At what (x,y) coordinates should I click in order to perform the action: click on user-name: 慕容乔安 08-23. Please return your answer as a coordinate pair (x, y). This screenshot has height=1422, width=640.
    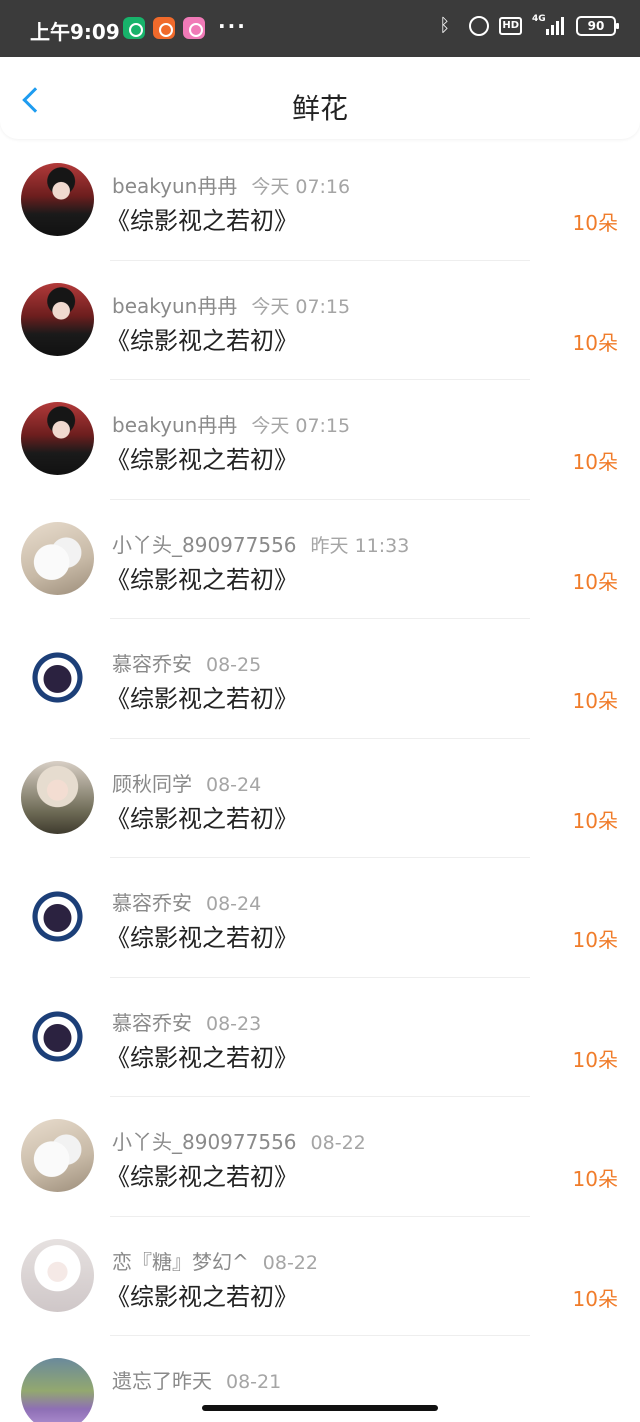
    Looking at the image, I should click on (186, 1021).